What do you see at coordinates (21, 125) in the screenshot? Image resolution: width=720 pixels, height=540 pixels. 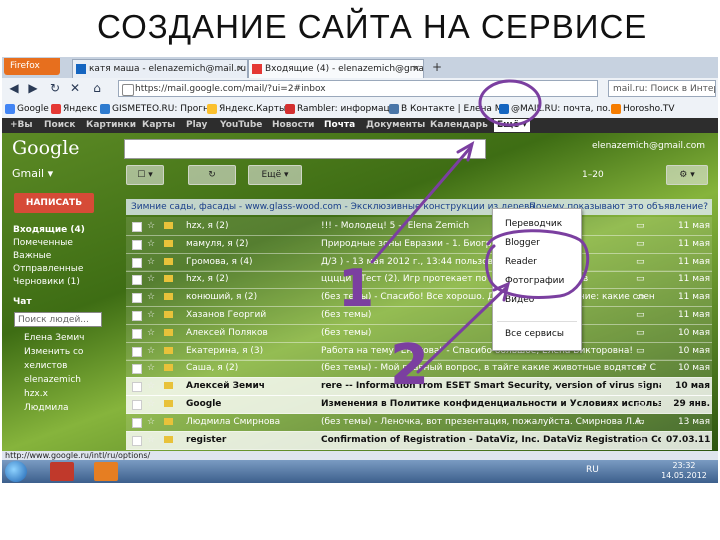 I see `gbar-you: +Вы` at bounding box center [21, 125].